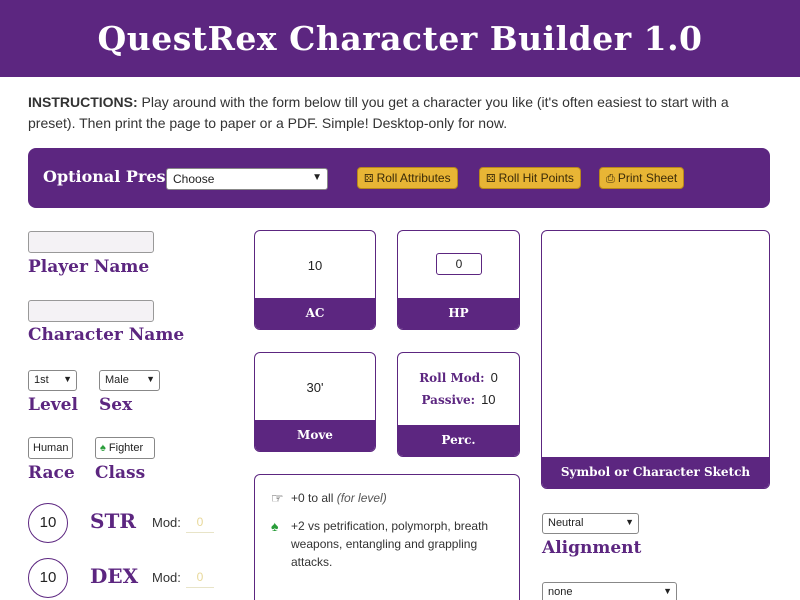  I want to click on sketch-box: Symbol or Character Sketch, so click(655, 359).